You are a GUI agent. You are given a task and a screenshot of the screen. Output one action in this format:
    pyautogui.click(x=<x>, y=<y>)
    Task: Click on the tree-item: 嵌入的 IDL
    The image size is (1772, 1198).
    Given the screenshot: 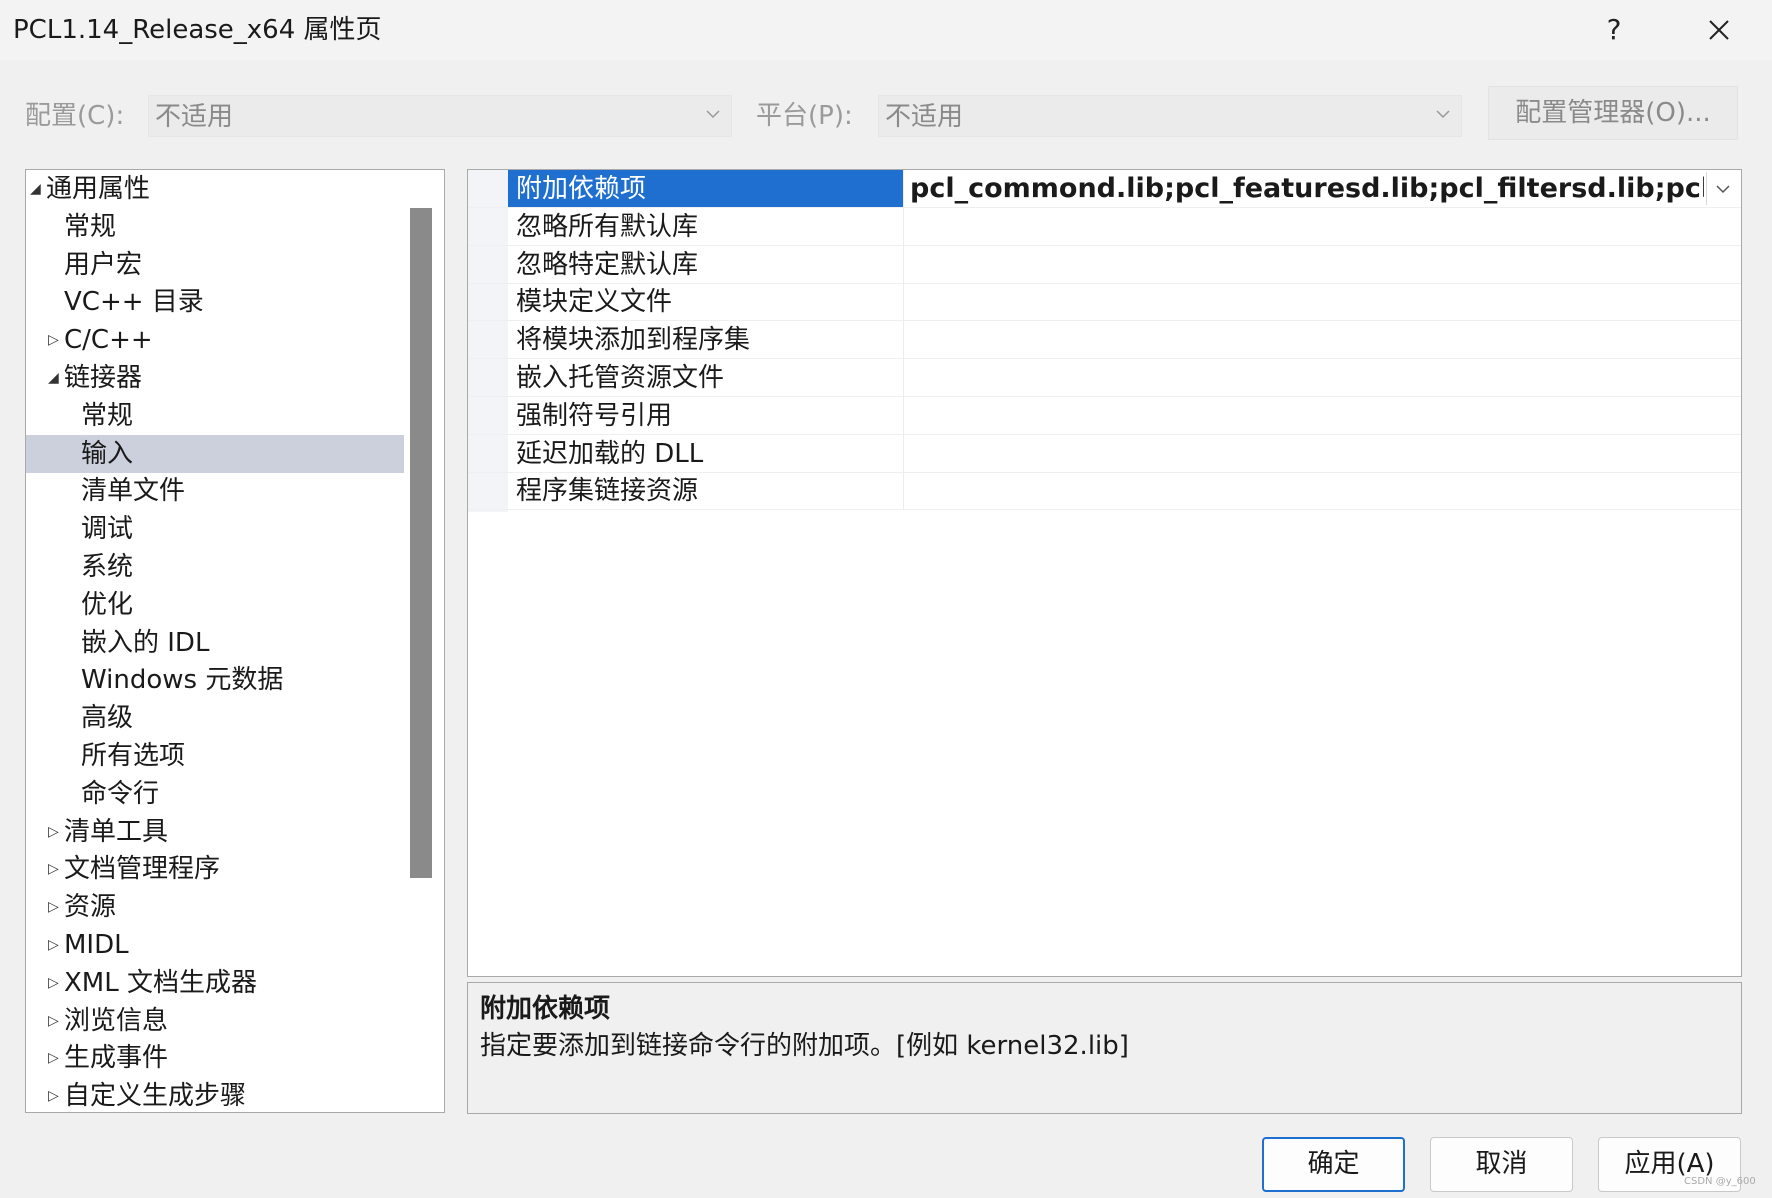 What is the action you would take?
    pyautogui.click(x=215, y=643)
    